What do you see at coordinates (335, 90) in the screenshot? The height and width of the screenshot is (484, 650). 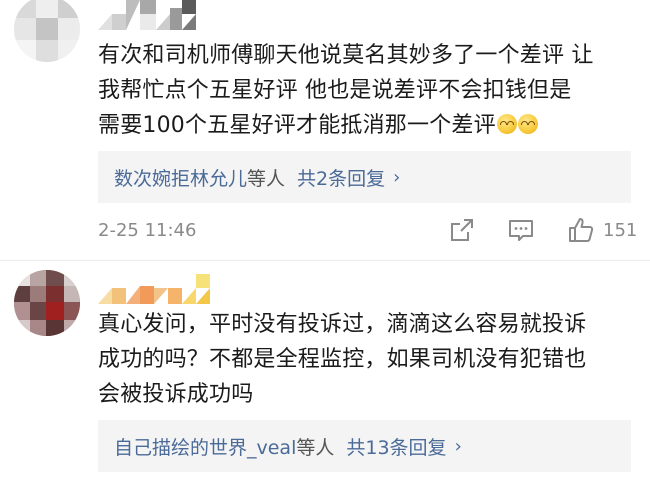 I see `comment-line: 我帮忙点个五星好评 他也是说差评不会扣钱但是` at bounding box center [335, 90].